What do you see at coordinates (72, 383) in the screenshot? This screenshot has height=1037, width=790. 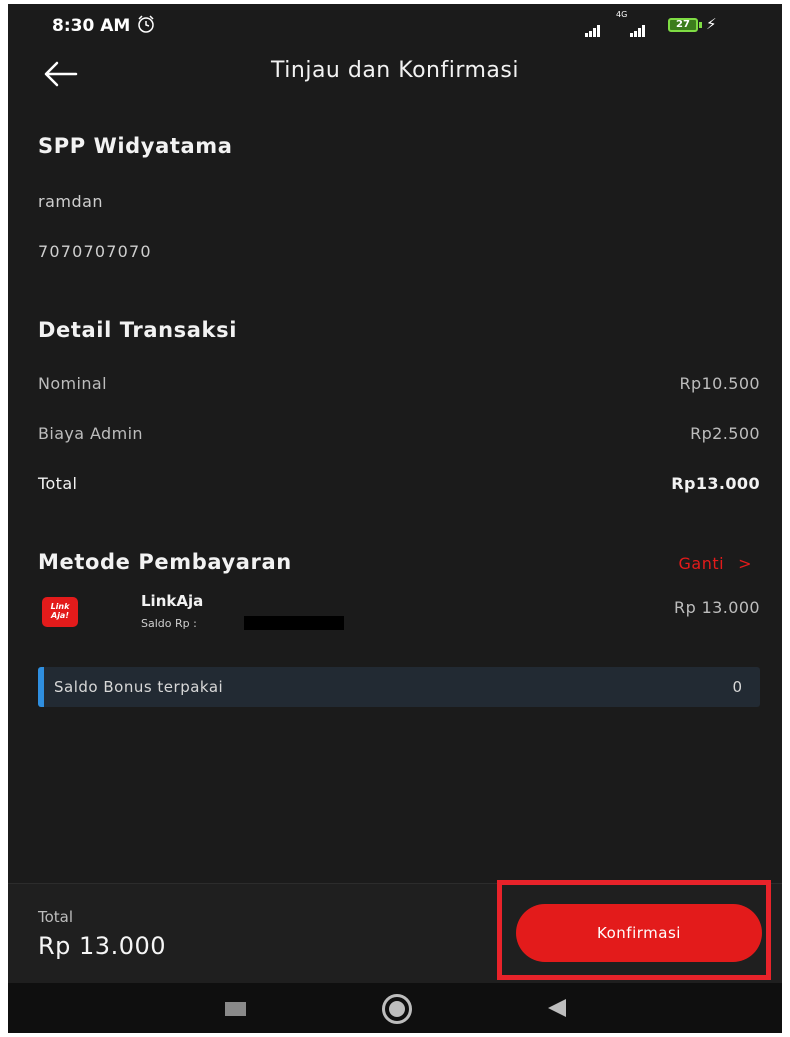 I see `detail-label: Nominal` at bounding box center [72, 383].